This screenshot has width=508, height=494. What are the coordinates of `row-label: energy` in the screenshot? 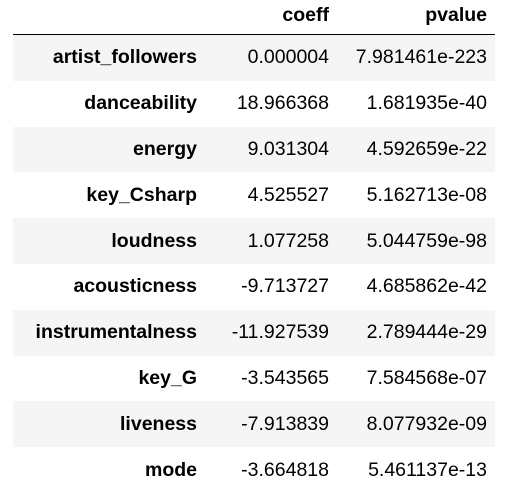 It's located at (165, 148).